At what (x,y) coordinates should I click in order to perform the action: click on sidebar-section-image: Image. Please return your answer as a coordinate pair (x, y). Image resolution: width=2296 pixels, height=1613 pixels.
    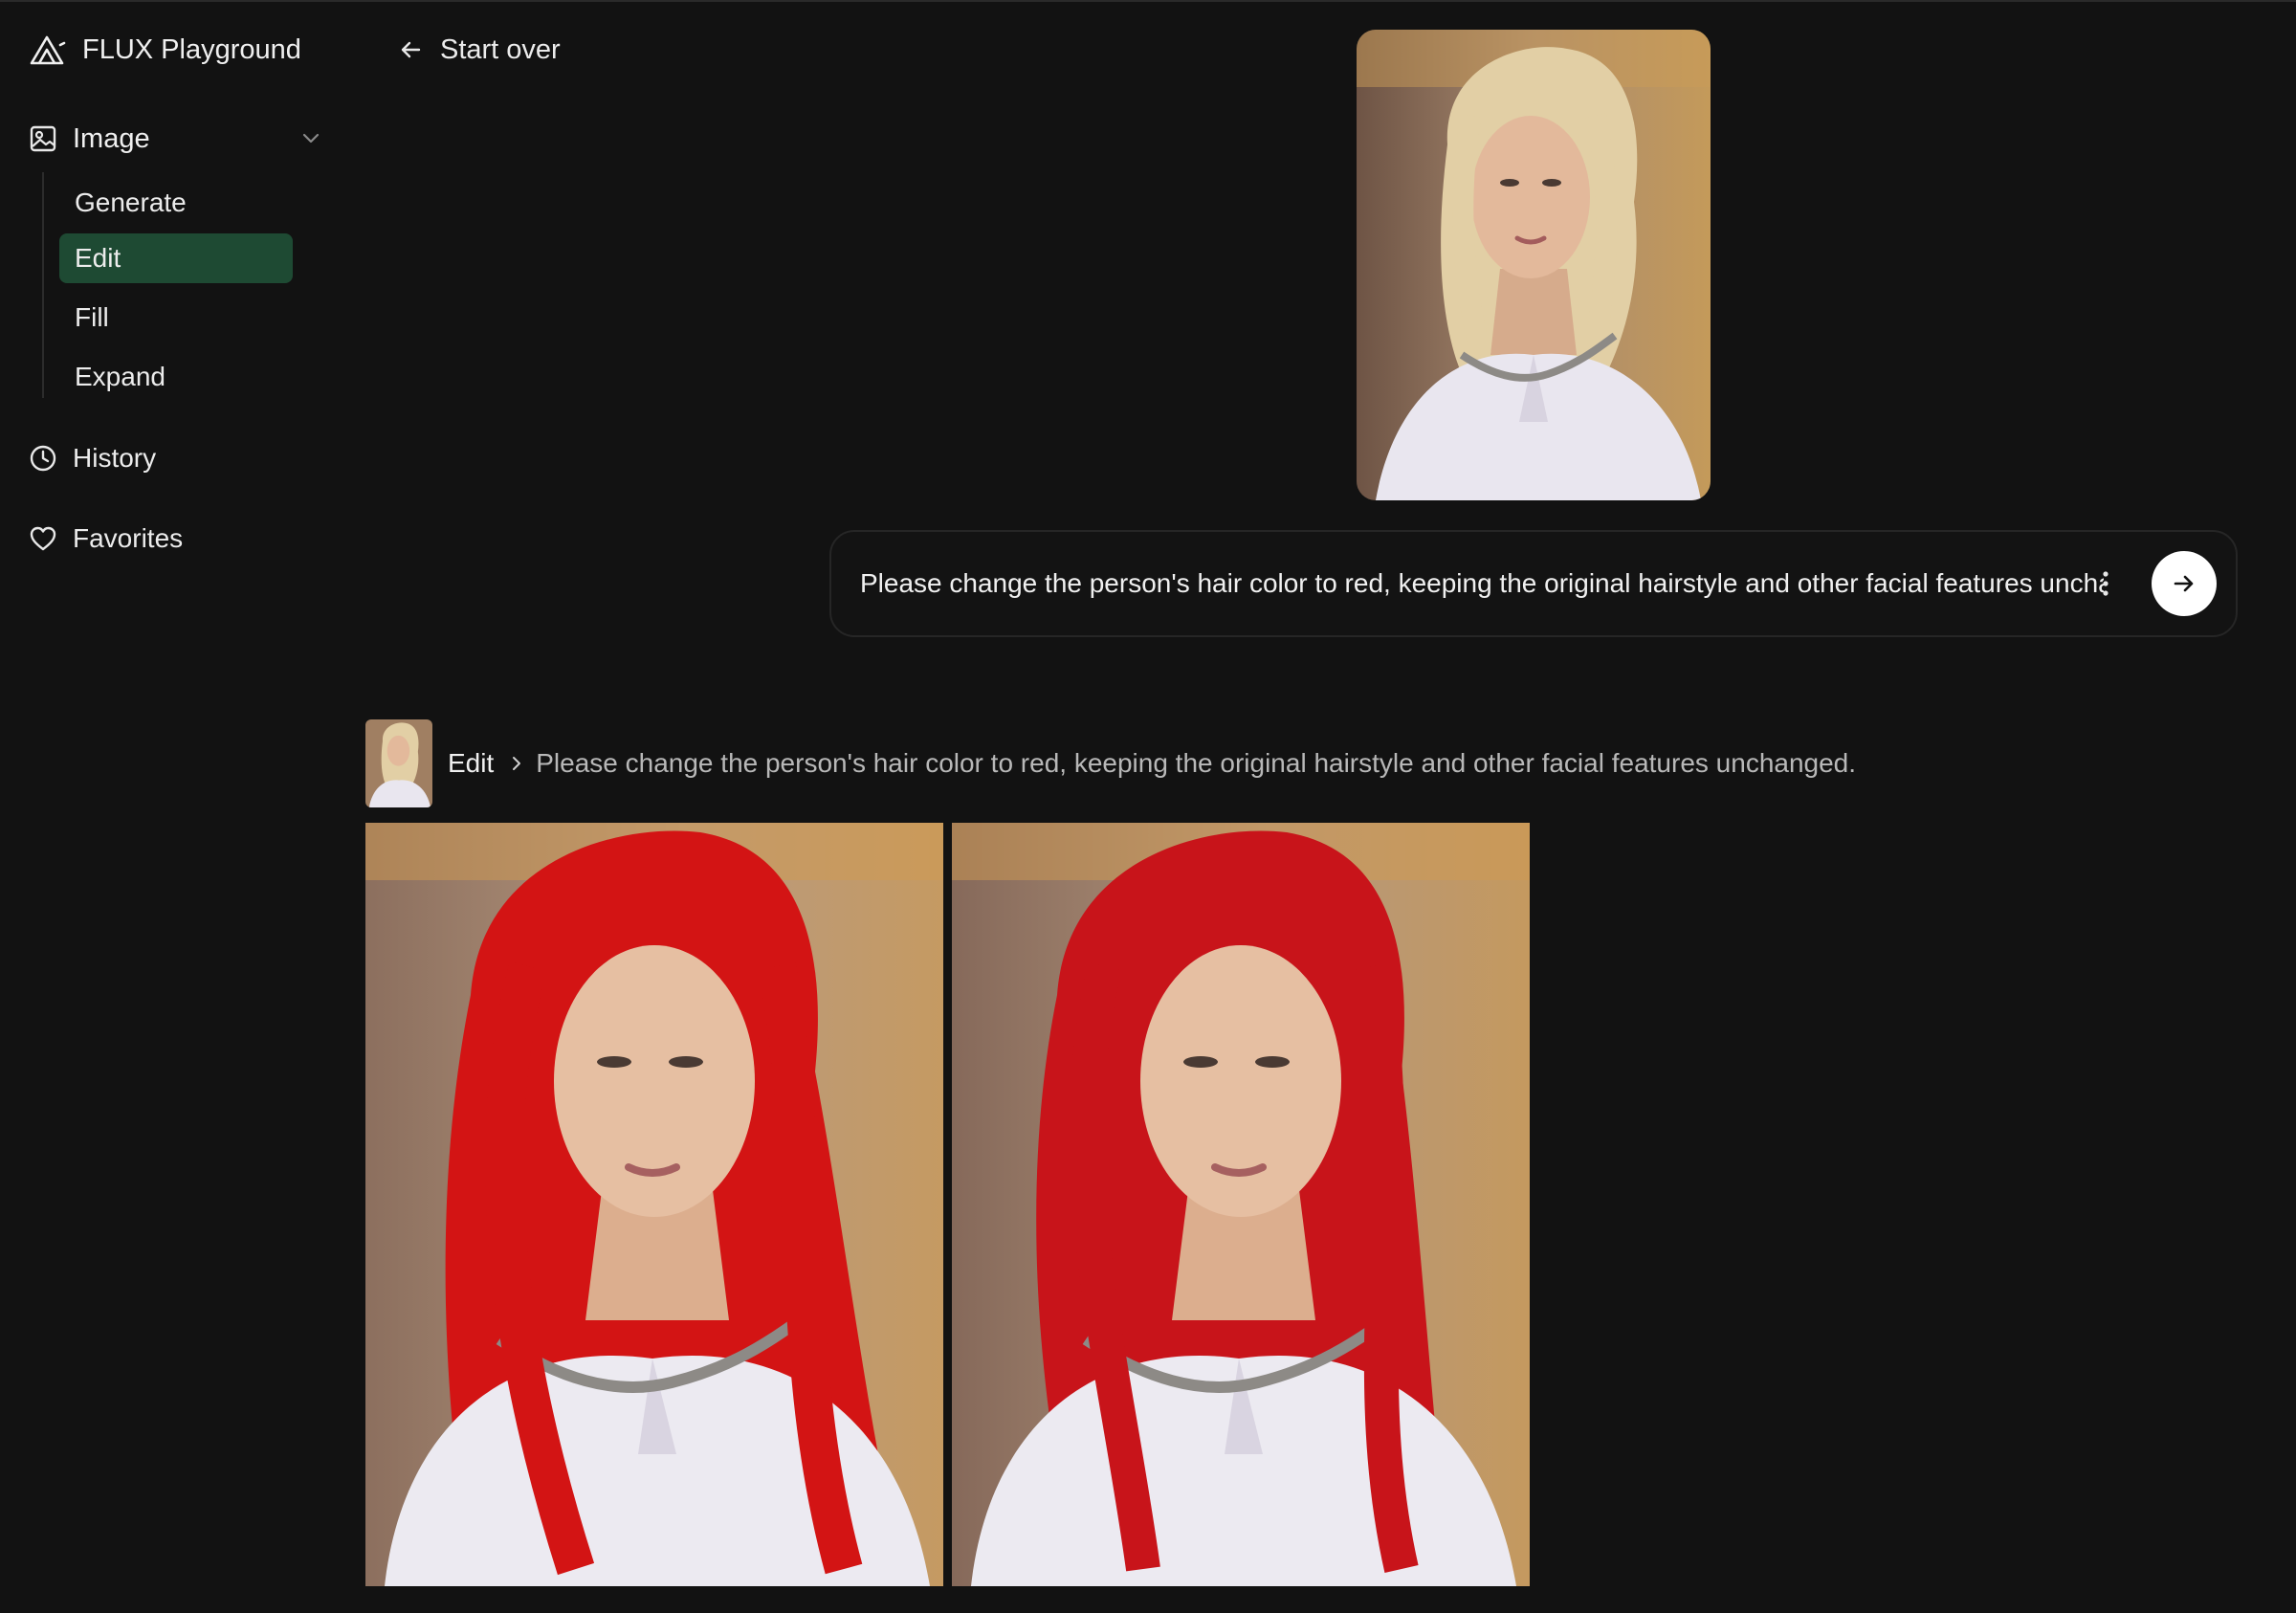
    Looking at the image, I should click on (177, 139).